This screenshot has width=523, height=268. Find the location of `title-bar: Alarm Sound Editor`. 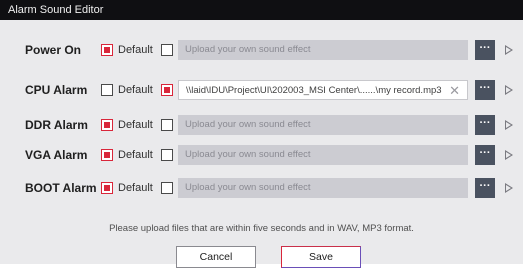

title-bar: Alarm Sound Editor is located at coordinates (261, 10).